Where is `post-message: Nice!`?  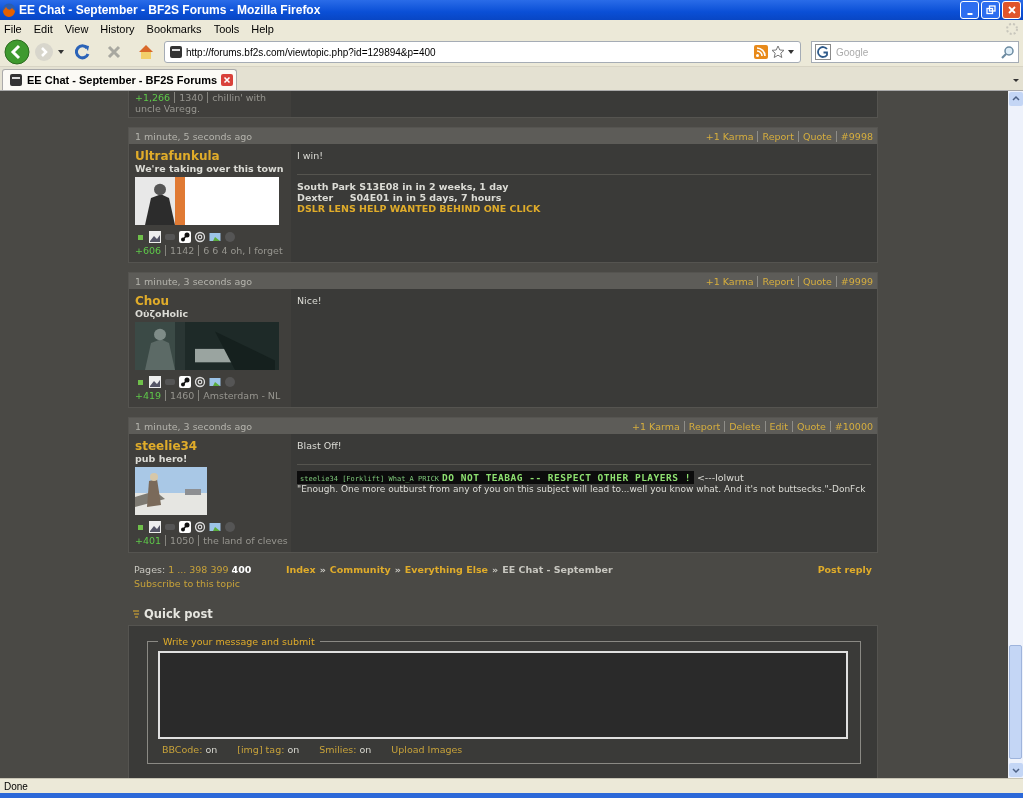
post-message: Nice! is located at coordinates (310, 300).